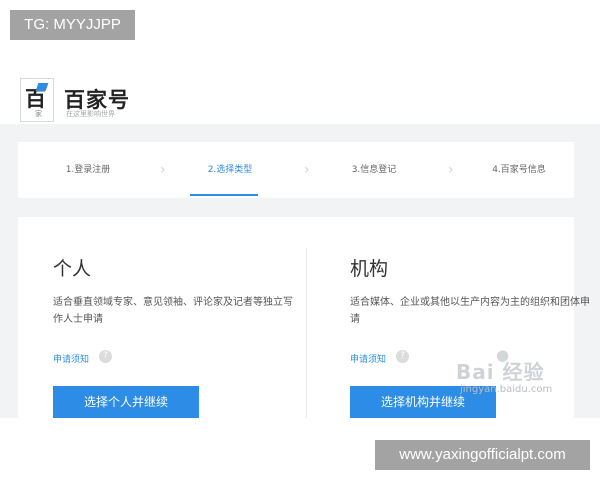  I want to click on brand-slogan: 在这里影响世界, so click(90, 114).